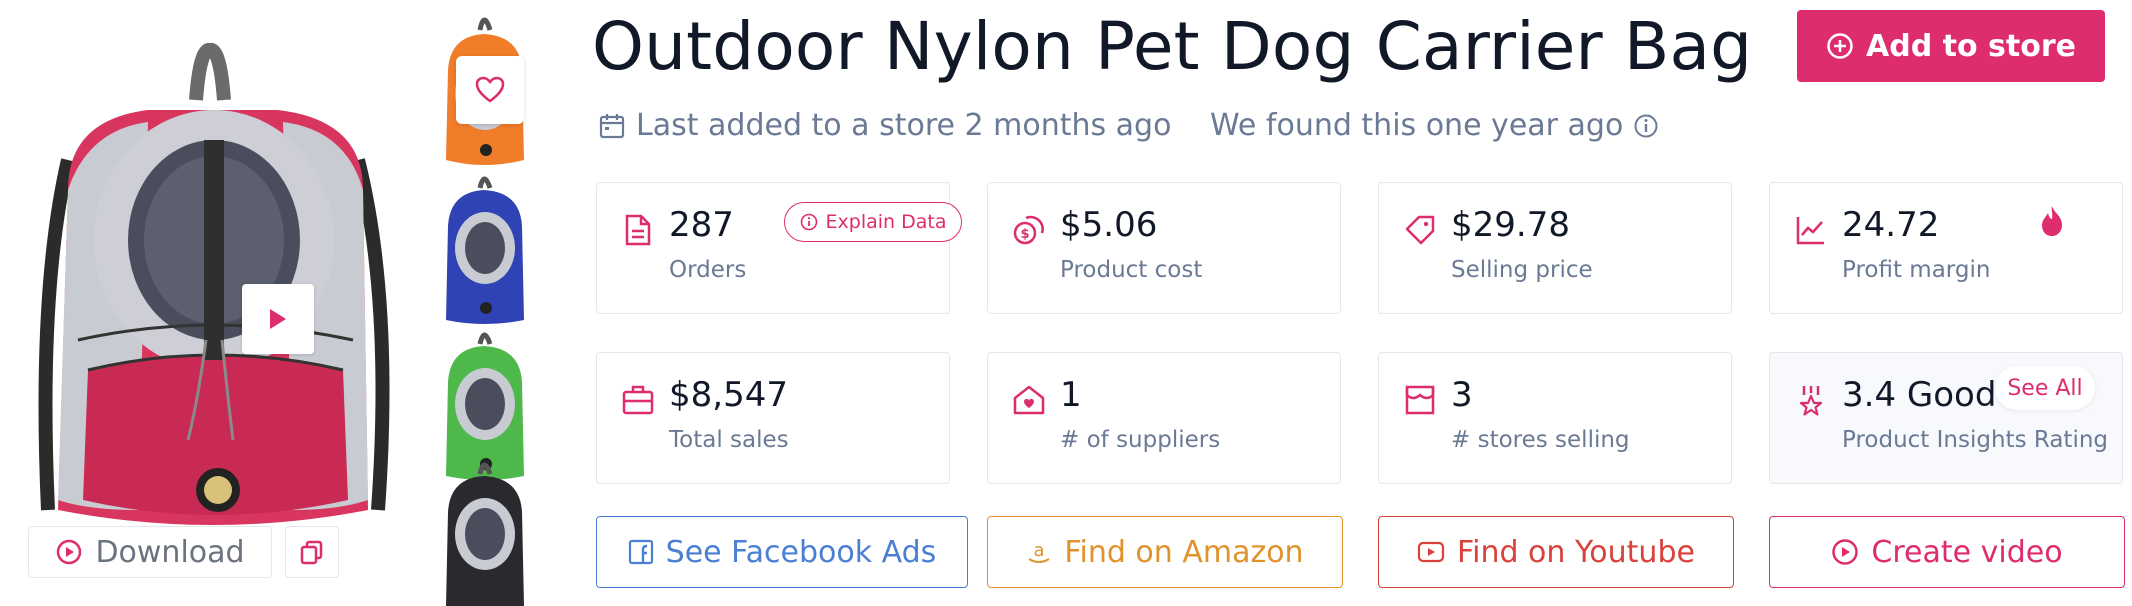  What do you see at coordinates (640, 552) in the screenshot?
I see `facebook-icon` at bounding box center [640, 552].